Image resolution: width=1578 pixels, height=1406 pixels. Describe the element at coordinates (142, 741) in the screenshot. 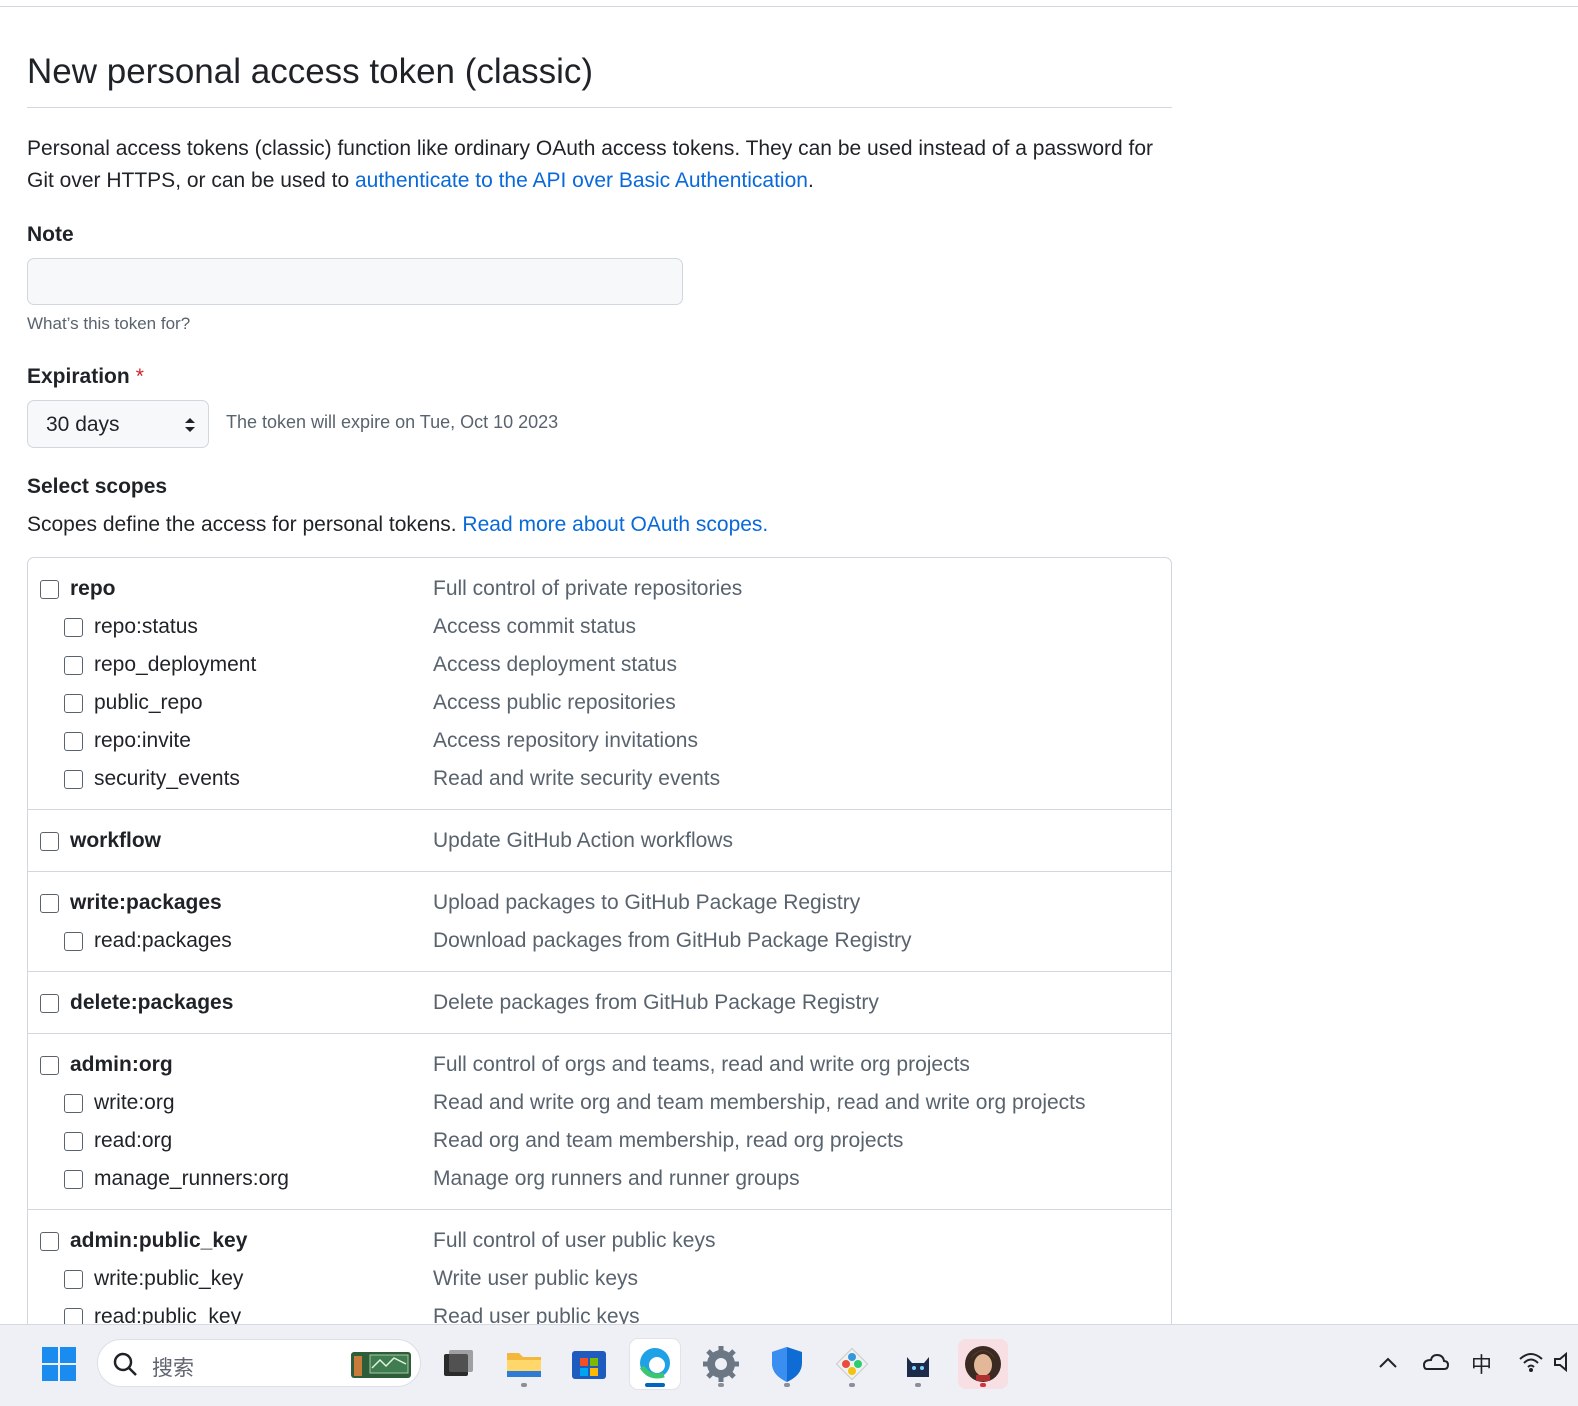

I see `scope-name: repo:invite` at that location.